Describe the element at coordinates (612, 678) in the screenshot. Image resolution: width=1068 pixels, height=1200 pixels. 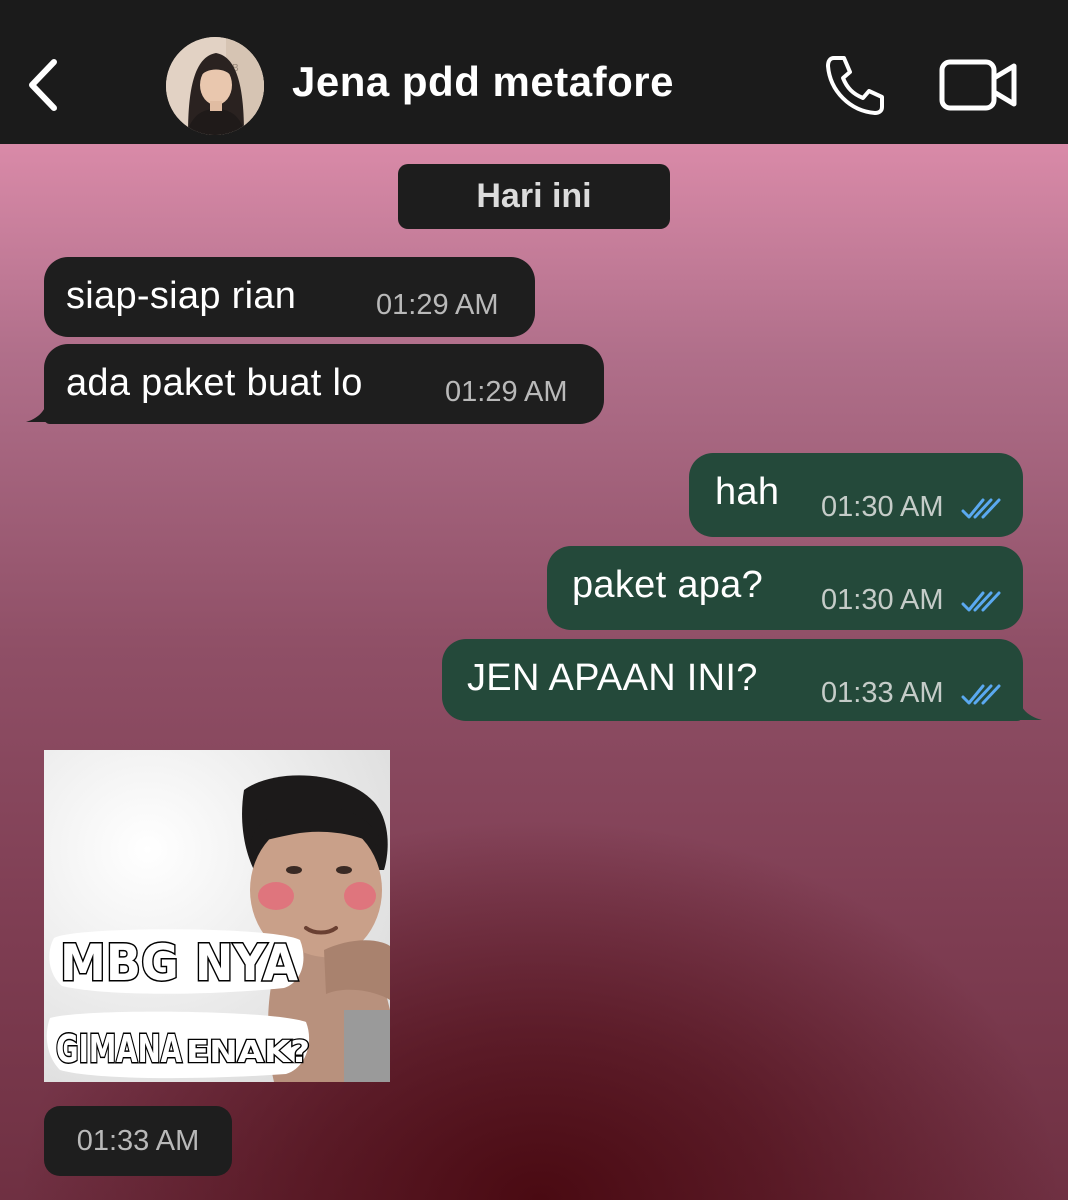
I see `message-text: JEN APAAN INI?` at that location.